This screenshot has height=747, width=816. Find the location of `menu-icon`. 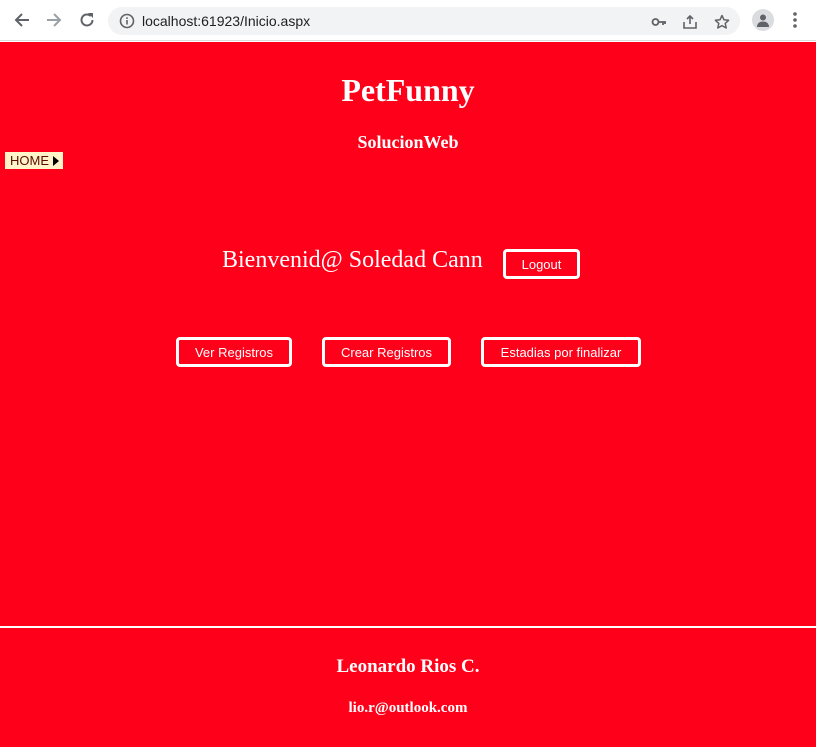

menu-icon is located at coordinates (795, 20).